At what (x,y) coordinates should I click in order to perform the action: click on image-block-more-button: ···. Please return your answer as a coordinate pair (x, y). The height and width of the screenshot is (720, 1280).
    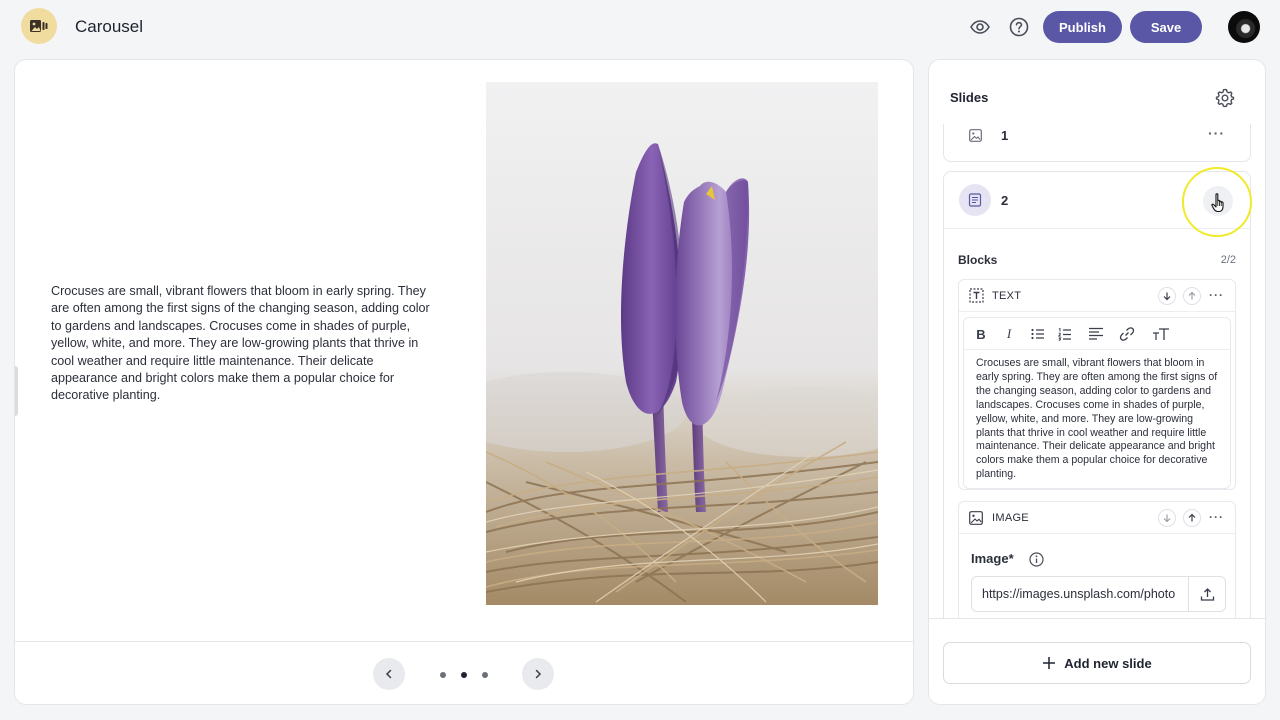
    Looking at the image, I should click on (1216, 517).